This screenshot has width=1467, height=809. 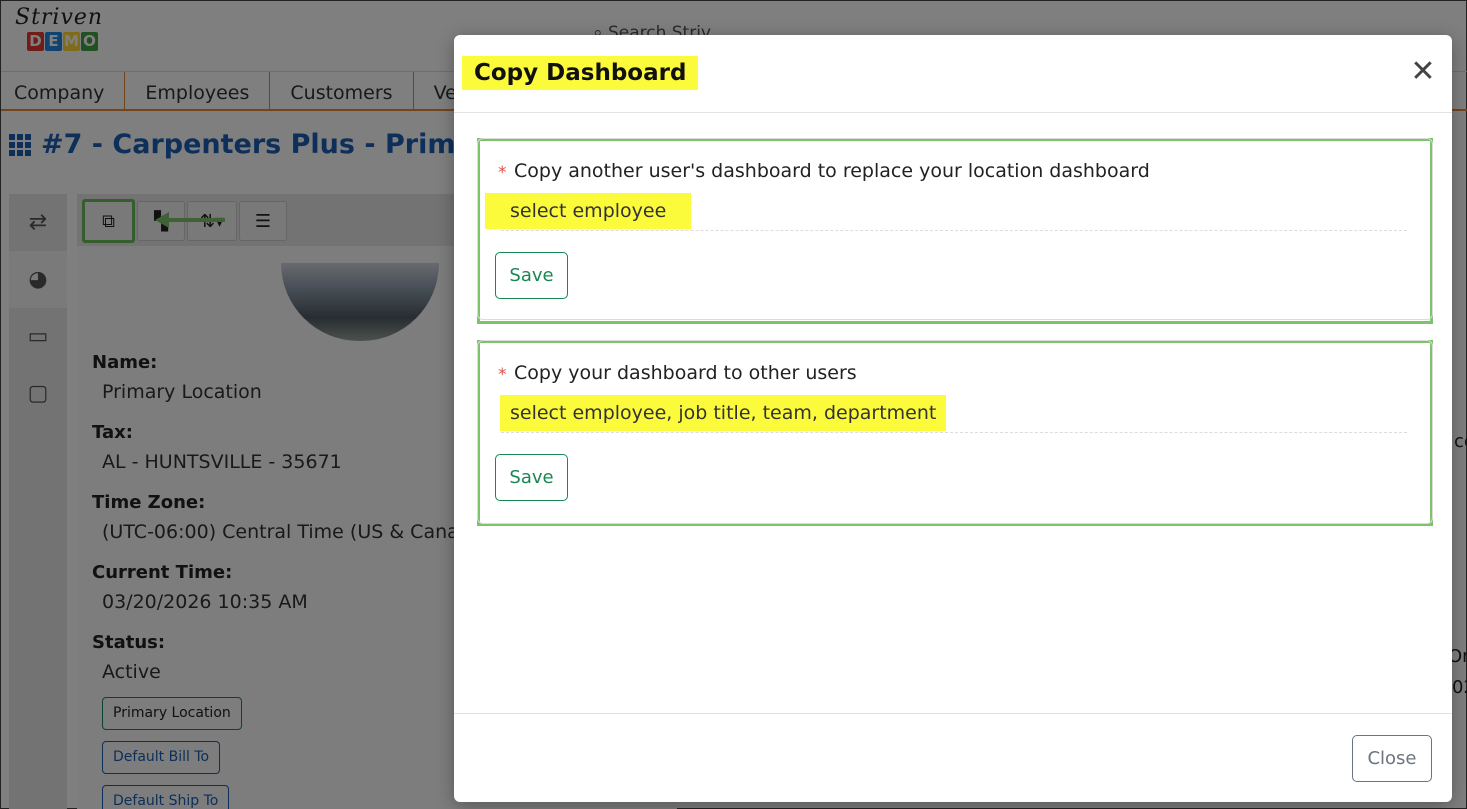 I want to click on modal-title: Copy Dashboard, so click(x=580, y=73).